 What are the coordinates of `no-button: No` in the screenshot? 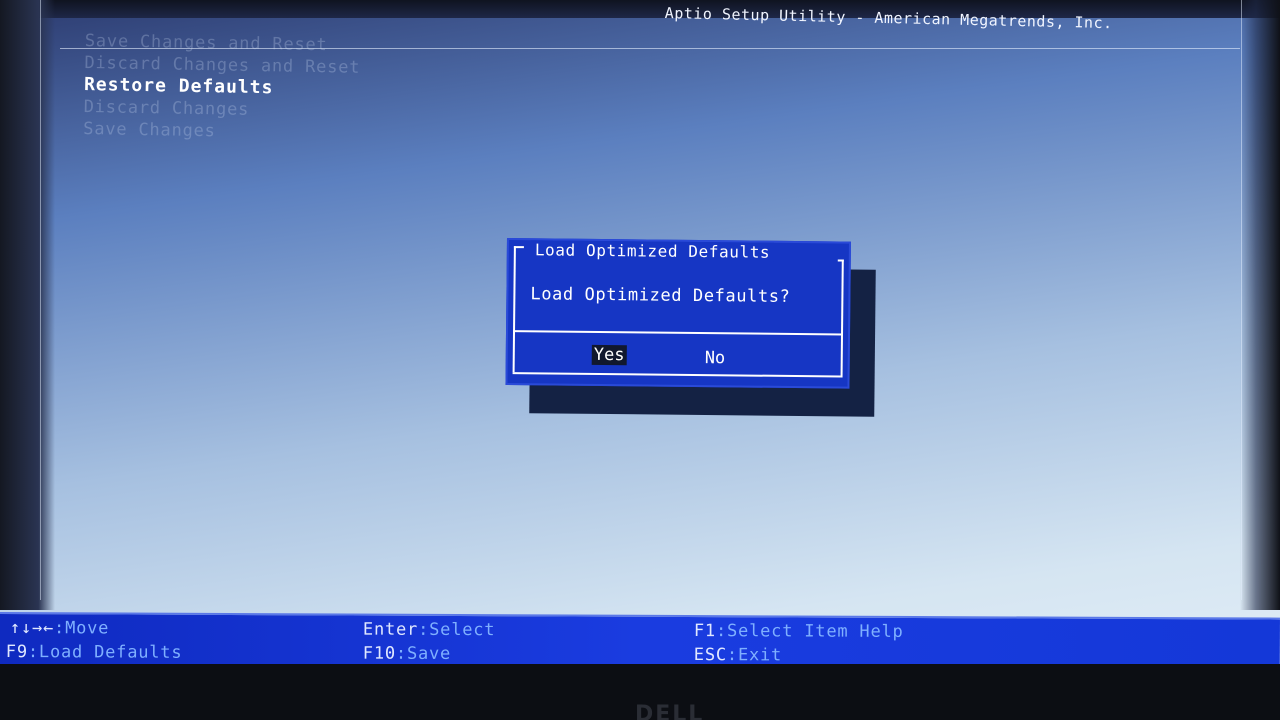 It's located at (715, 358).